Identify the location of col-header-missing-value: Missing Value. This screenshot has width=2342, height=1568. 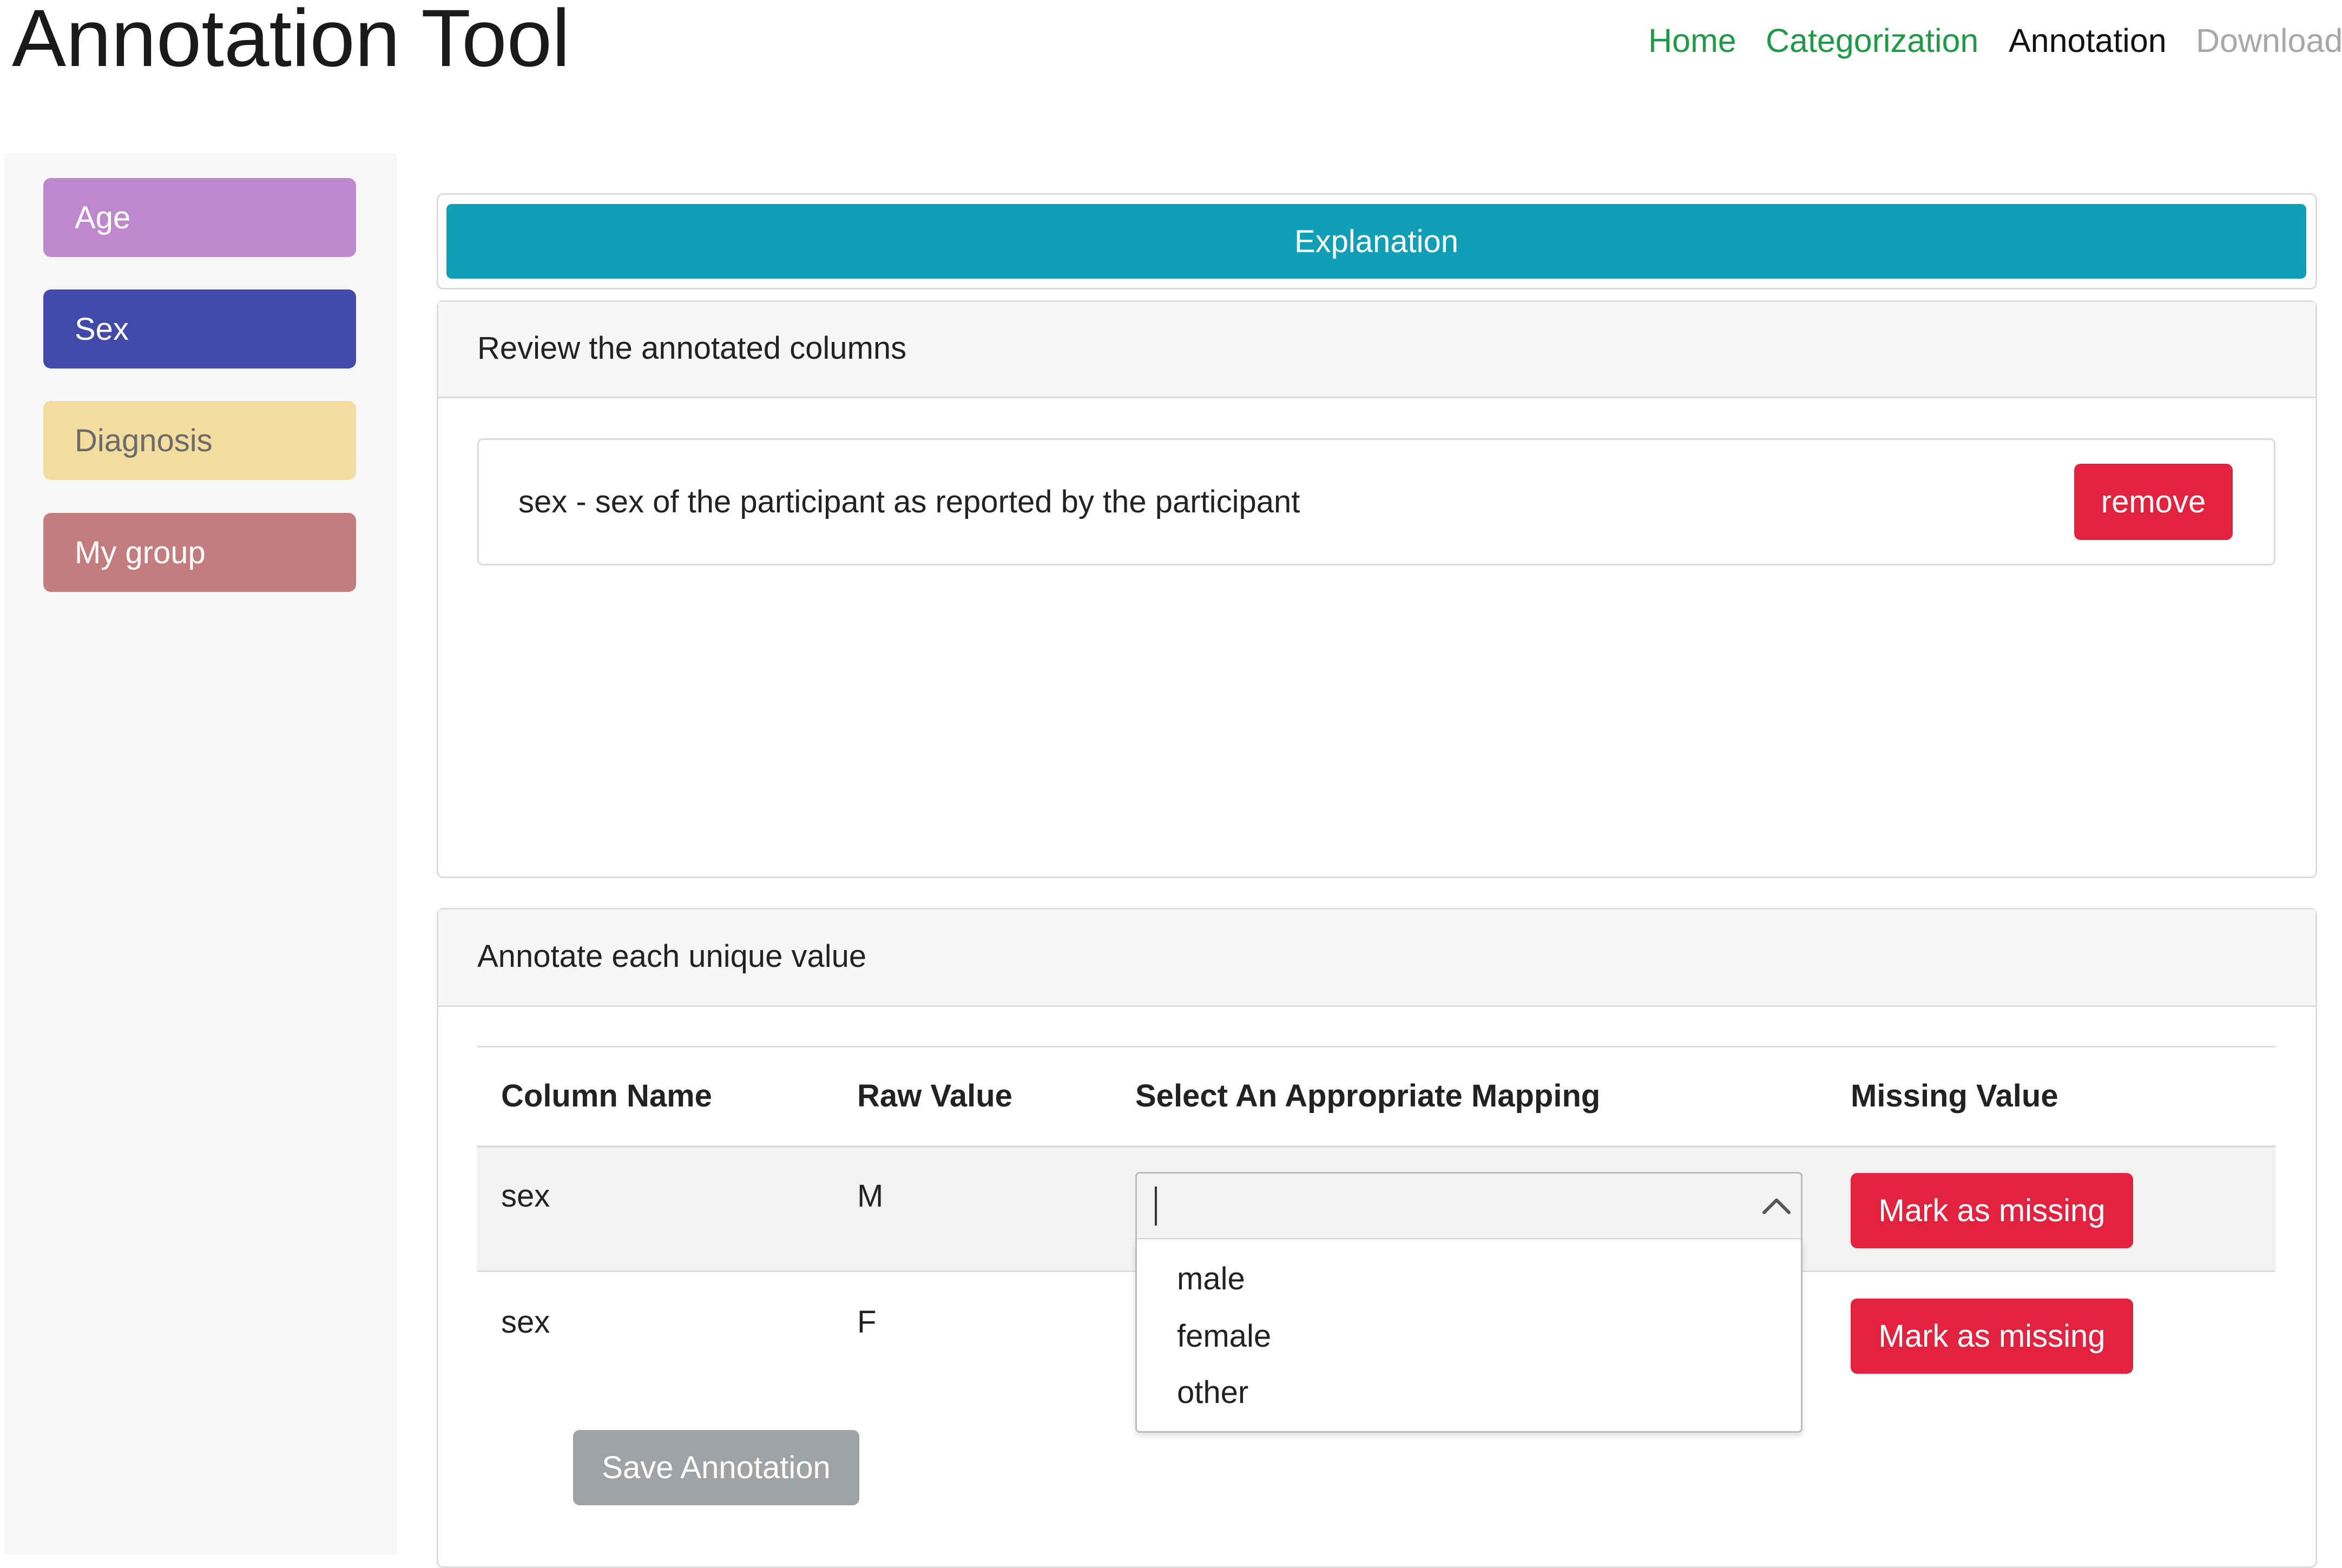
(1955, 1096).